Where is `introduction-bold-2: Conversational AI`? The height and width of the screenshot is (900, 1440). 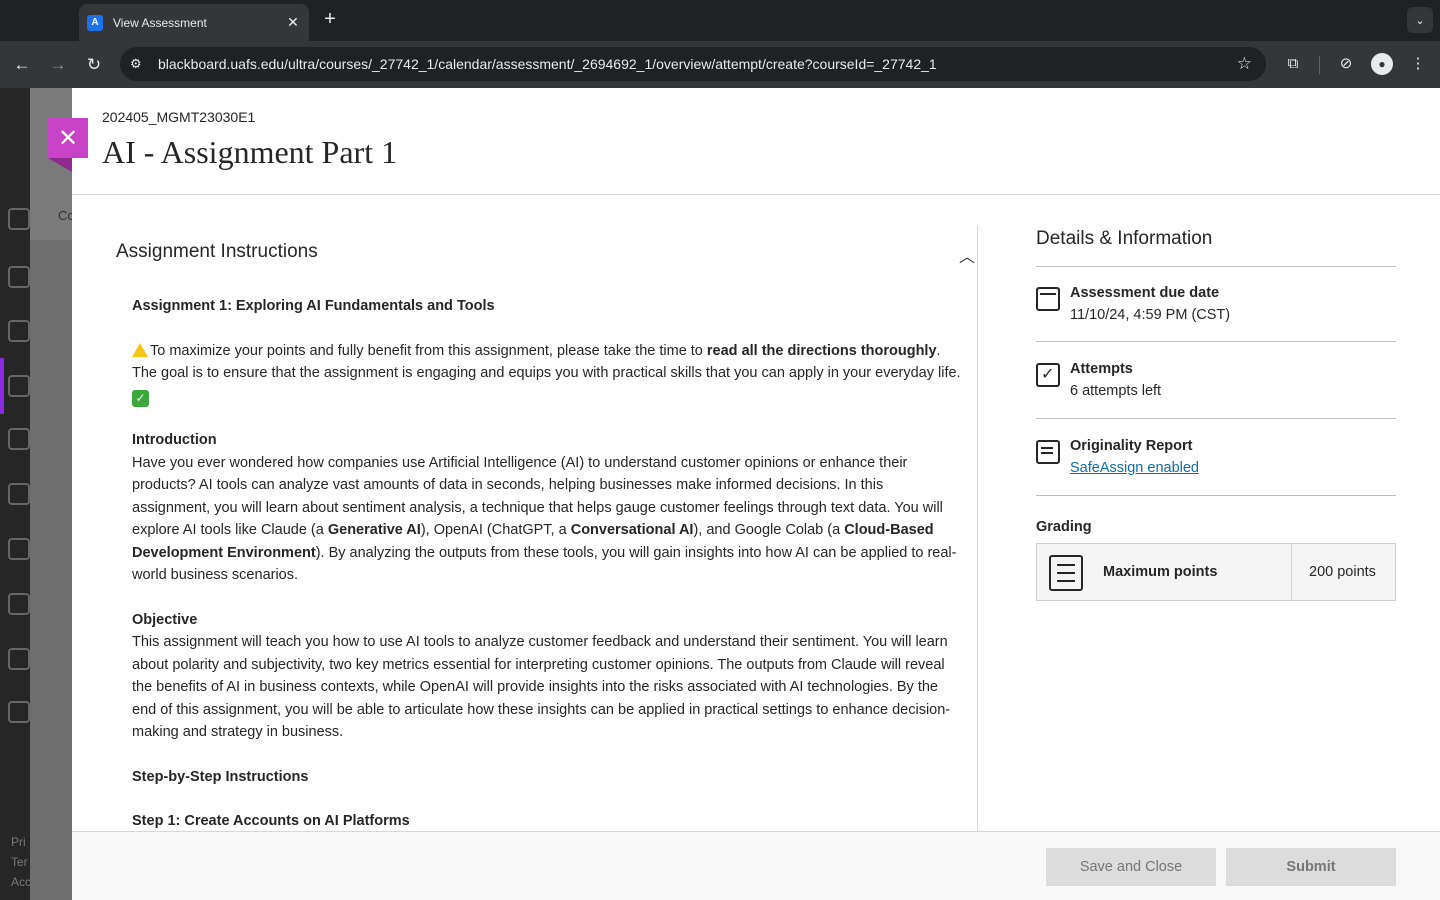
introduction-bold-2: Conversational AI is located at coordinates (632, 530).